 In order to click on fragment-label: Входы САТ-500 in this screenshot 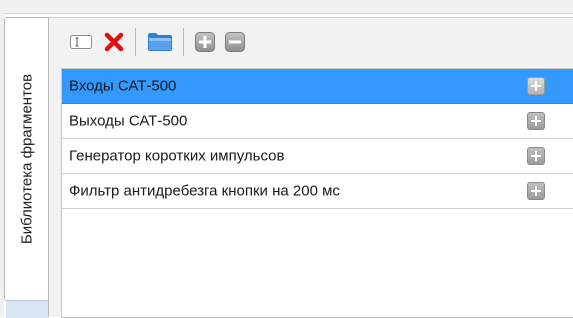, I will do `click(123, 86)`.